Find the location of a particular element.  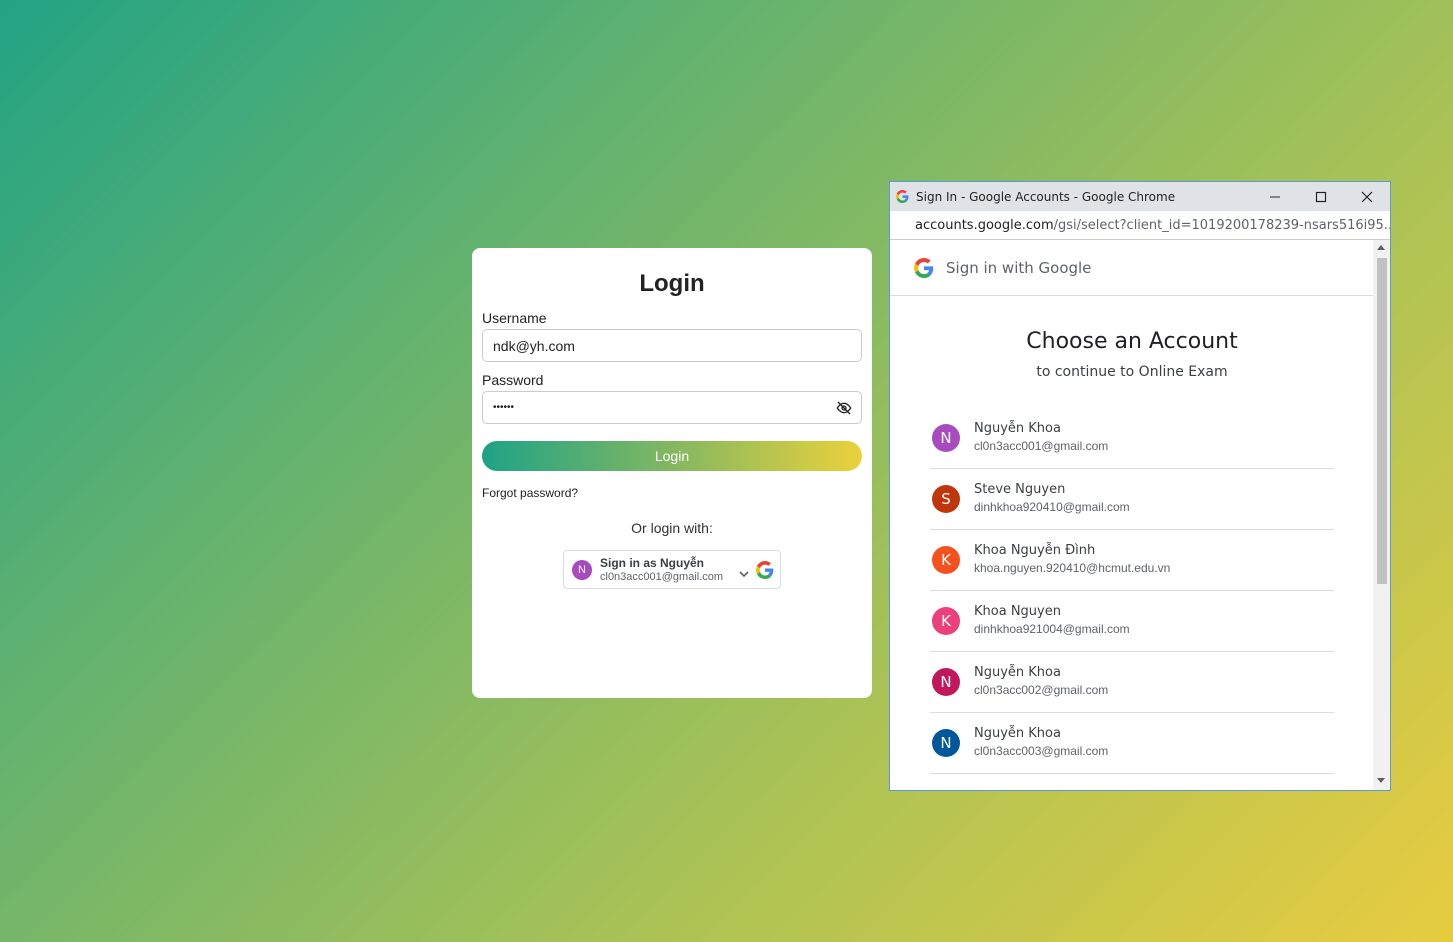

account-name: Khoa Nguyen is located at coordinates (1017, 611).